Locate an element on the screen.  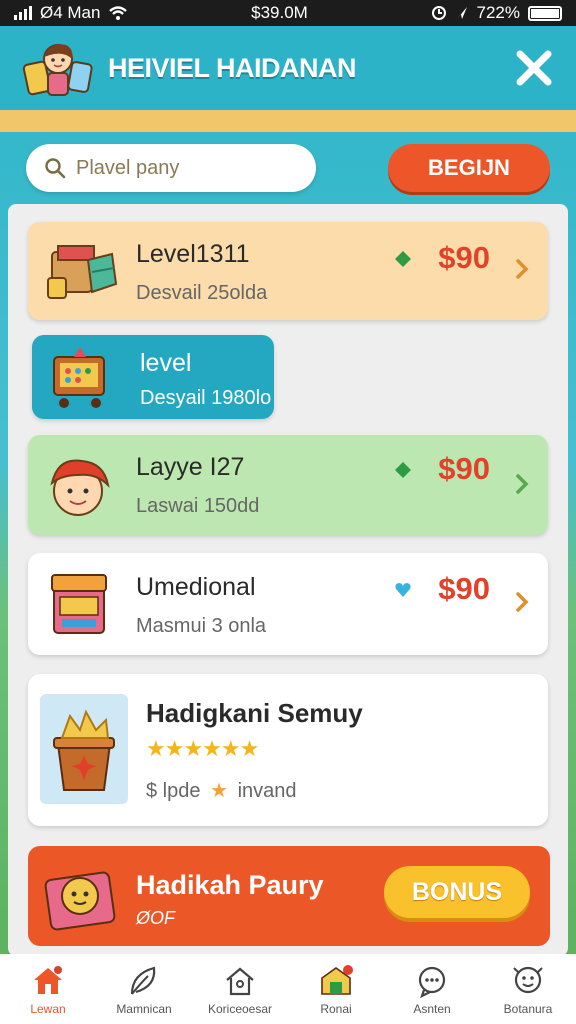
gift-box-icon is located at coordinates (81, 271).